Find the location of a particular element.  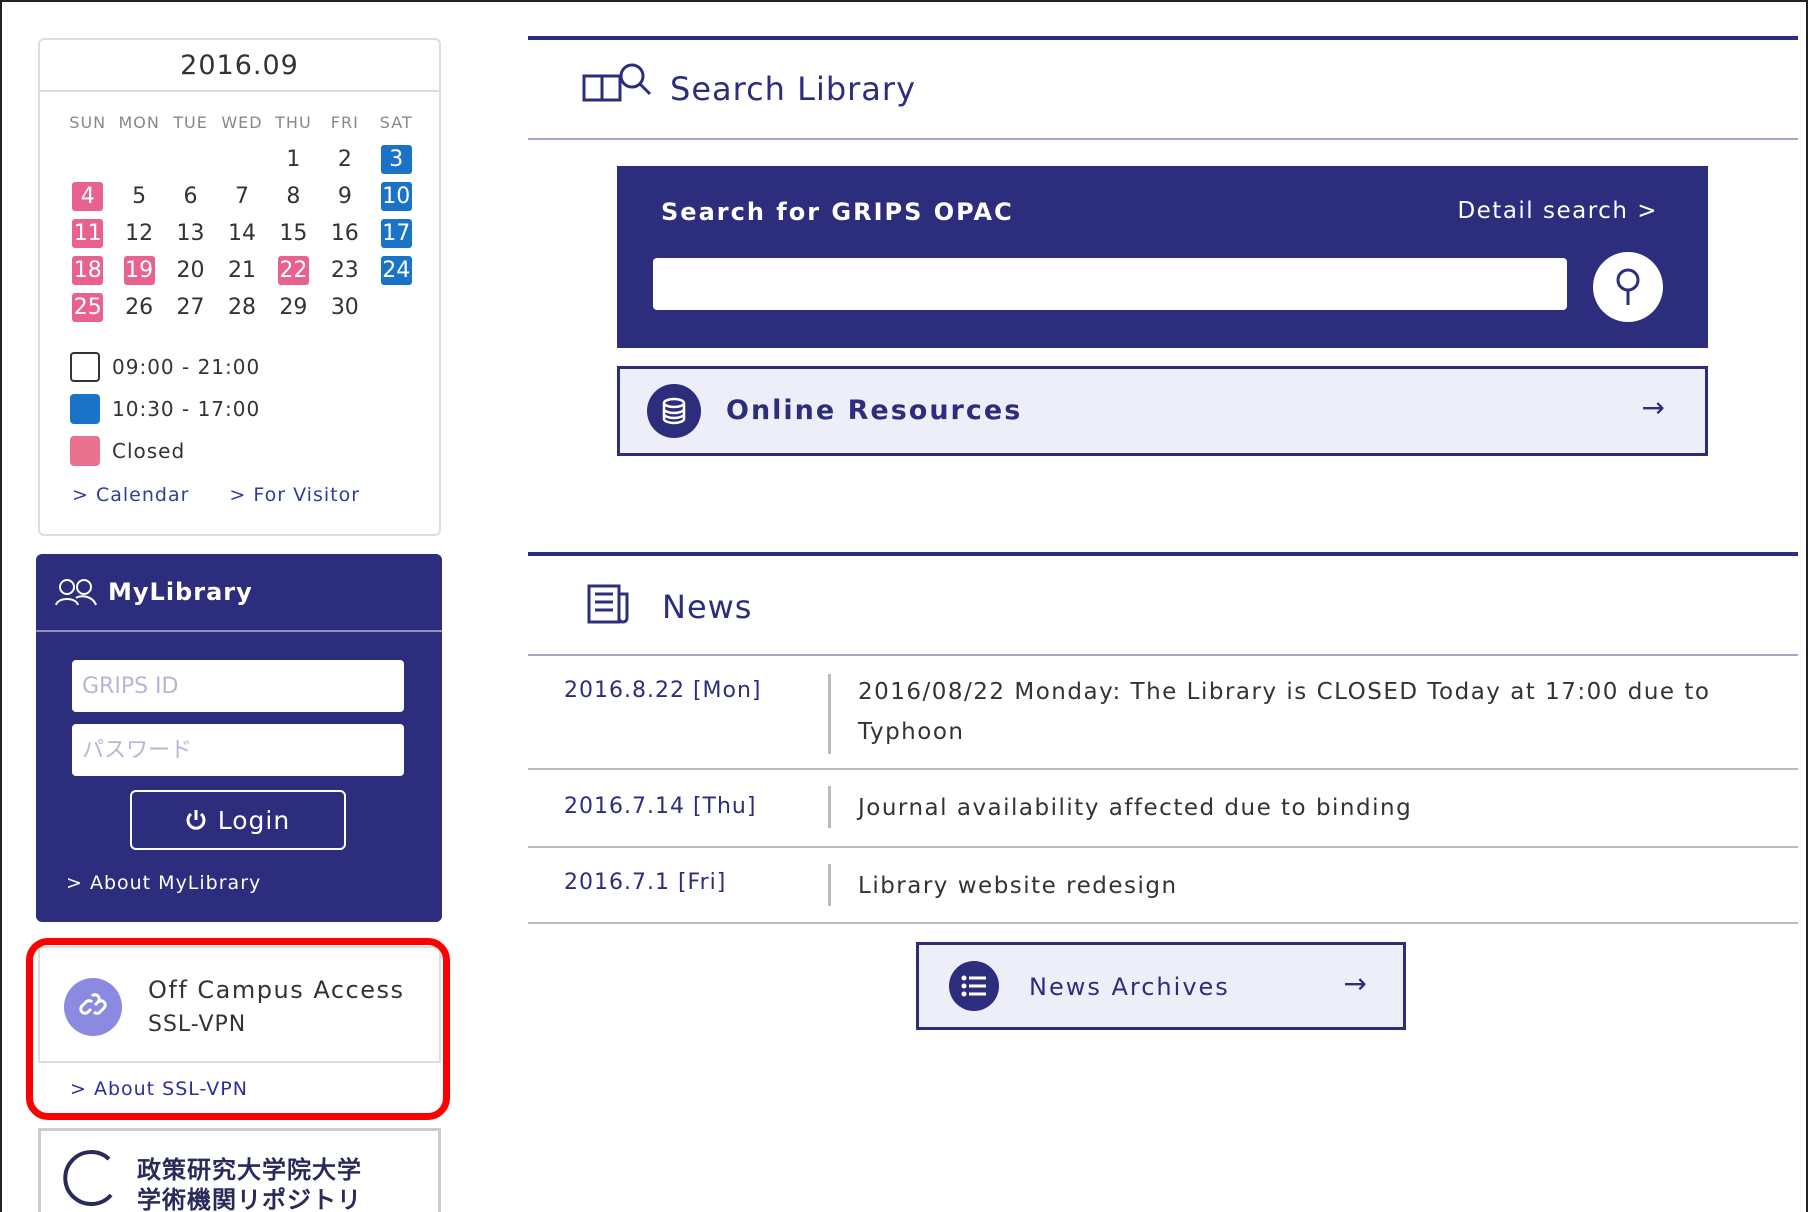

detail-search-link: Detail search > is located at coordinates (1557, 211).